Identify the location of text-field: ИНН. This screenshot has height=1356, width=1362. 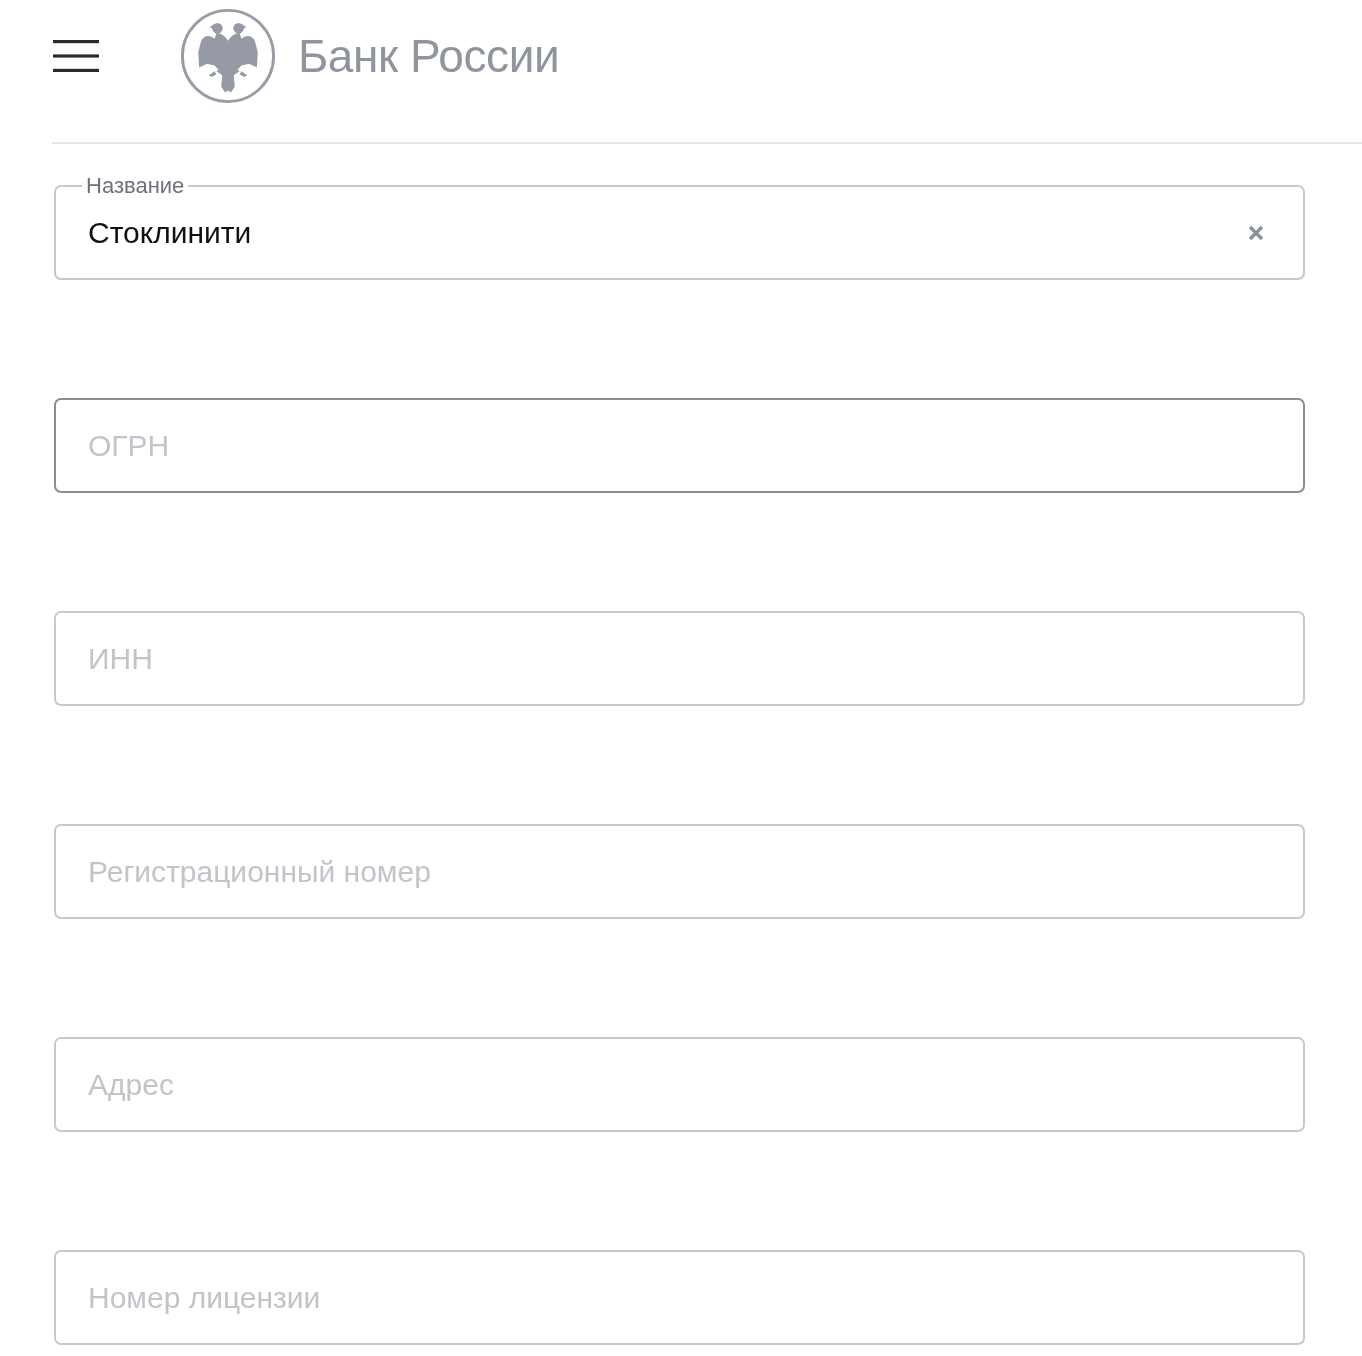
(679, 658).